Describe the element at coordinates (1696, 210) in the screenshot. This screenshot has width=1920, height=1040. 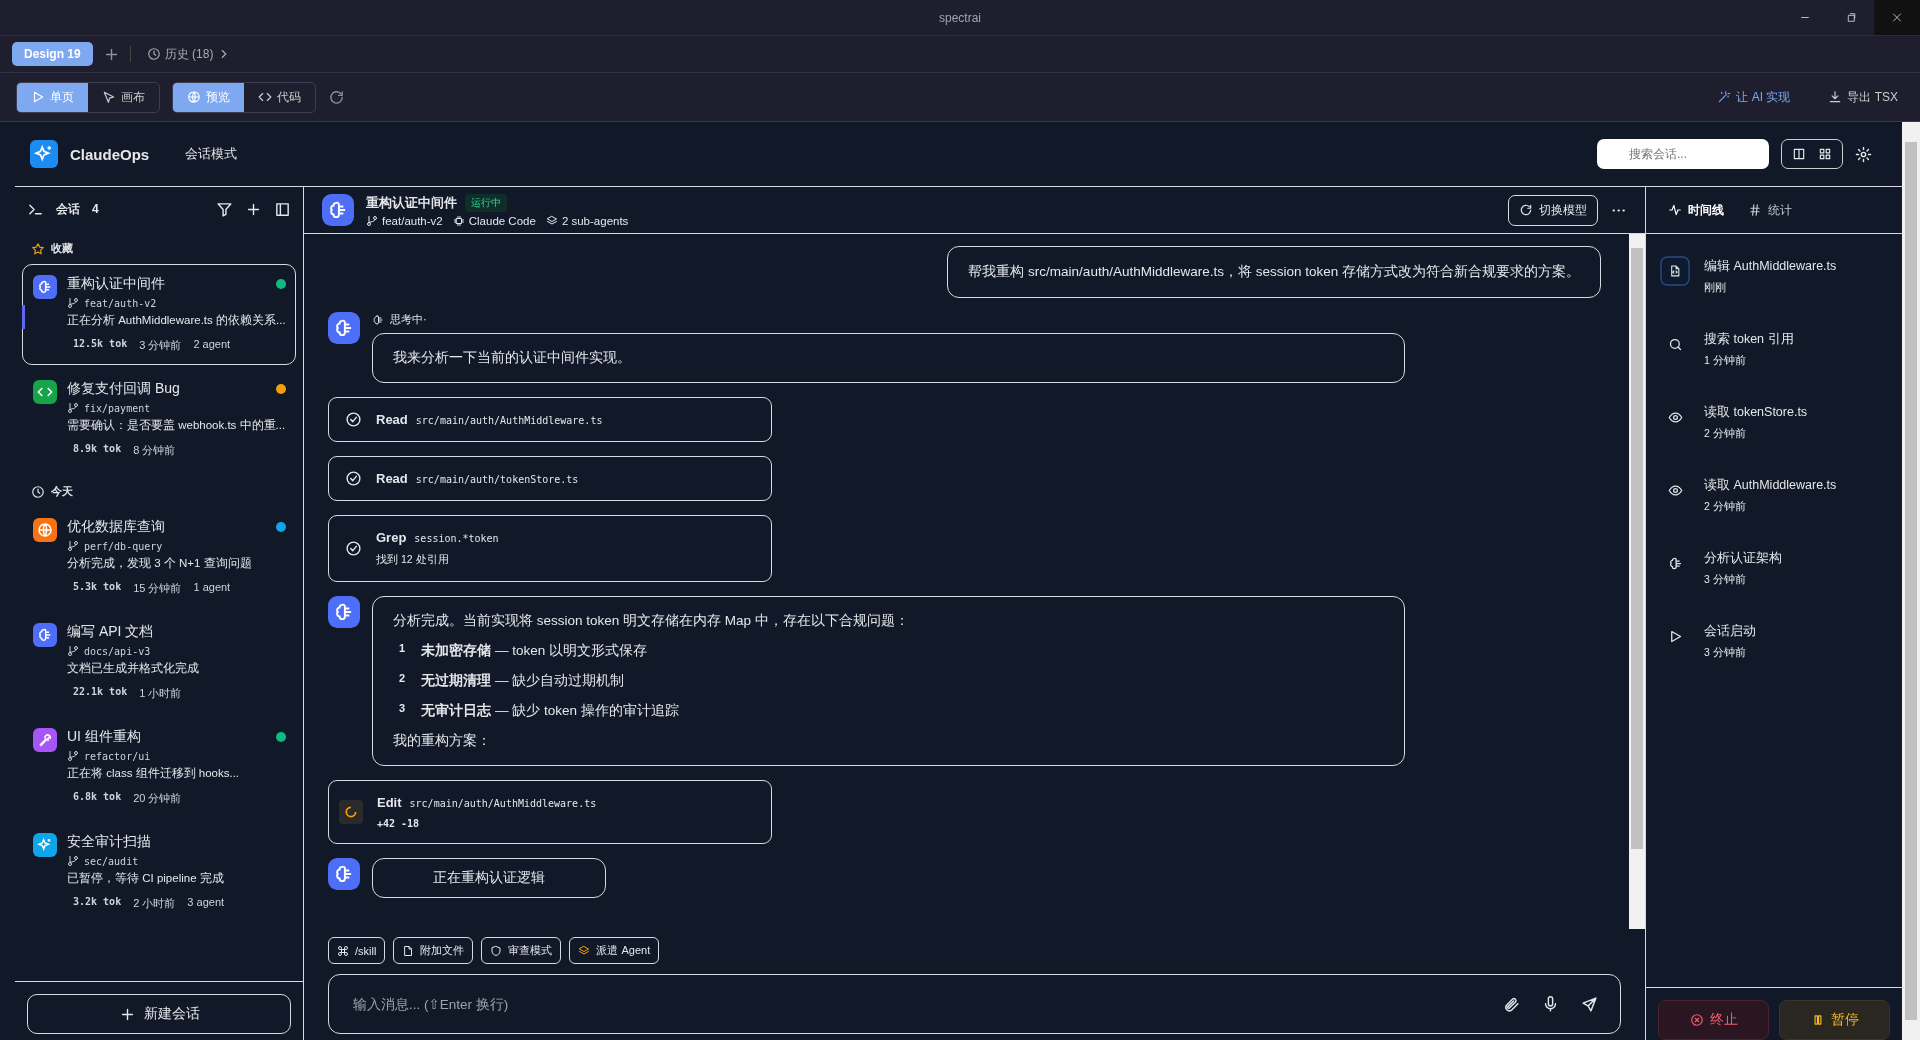
I see `panel-tab: 时间线` at that location.